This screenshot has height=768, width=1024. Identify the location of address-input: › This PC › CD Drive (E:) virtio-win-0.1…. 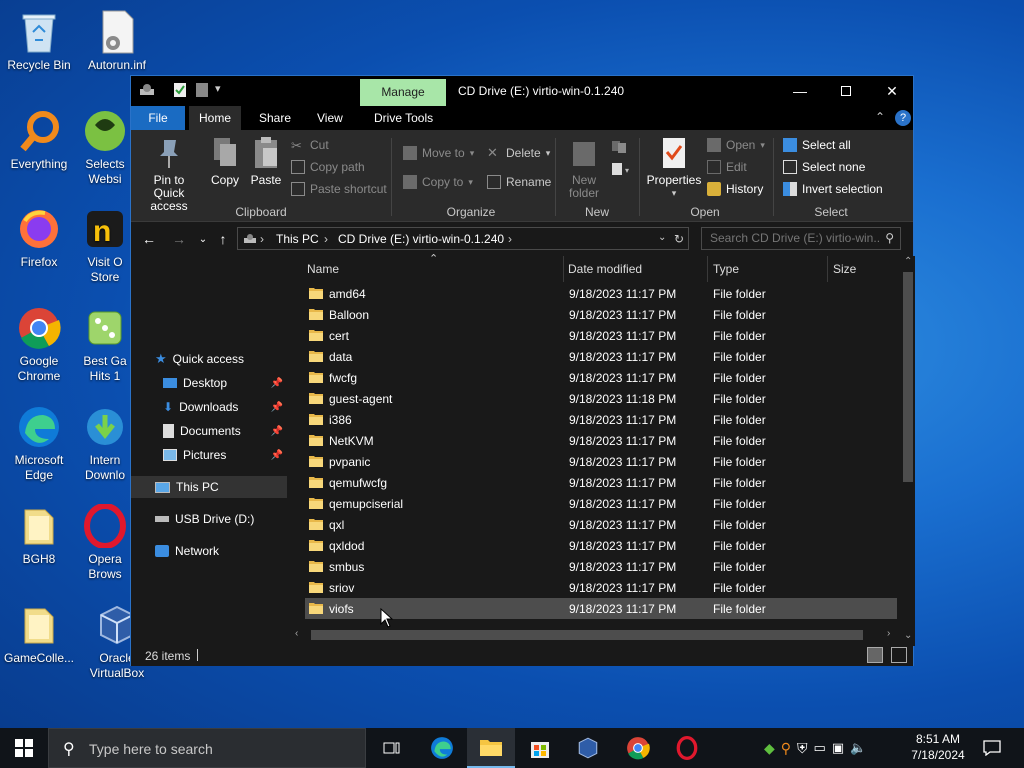
(463, 238).